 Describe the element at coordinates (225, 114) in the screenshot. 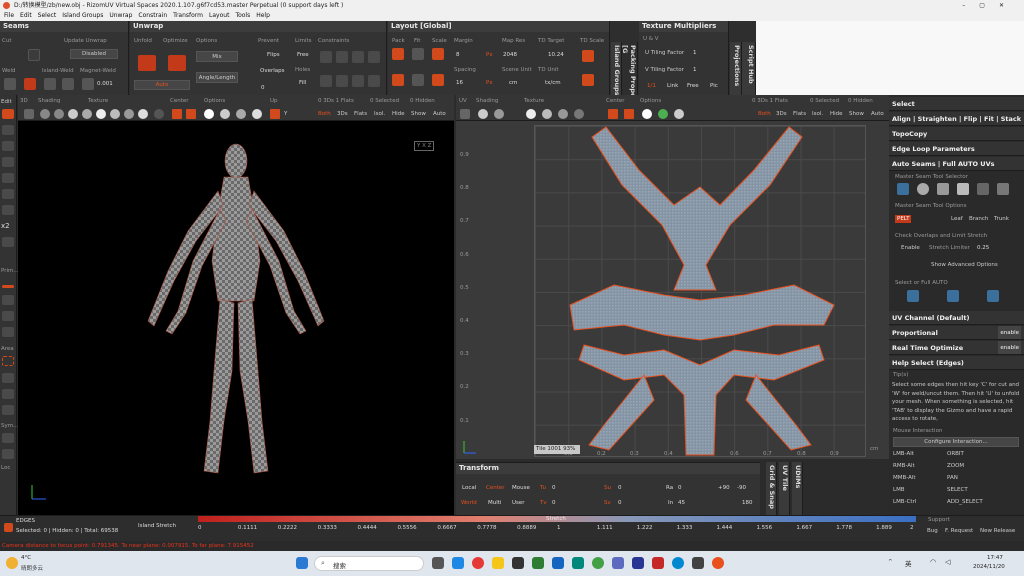

I see `vp3d-option-sphere-icon` at that location.